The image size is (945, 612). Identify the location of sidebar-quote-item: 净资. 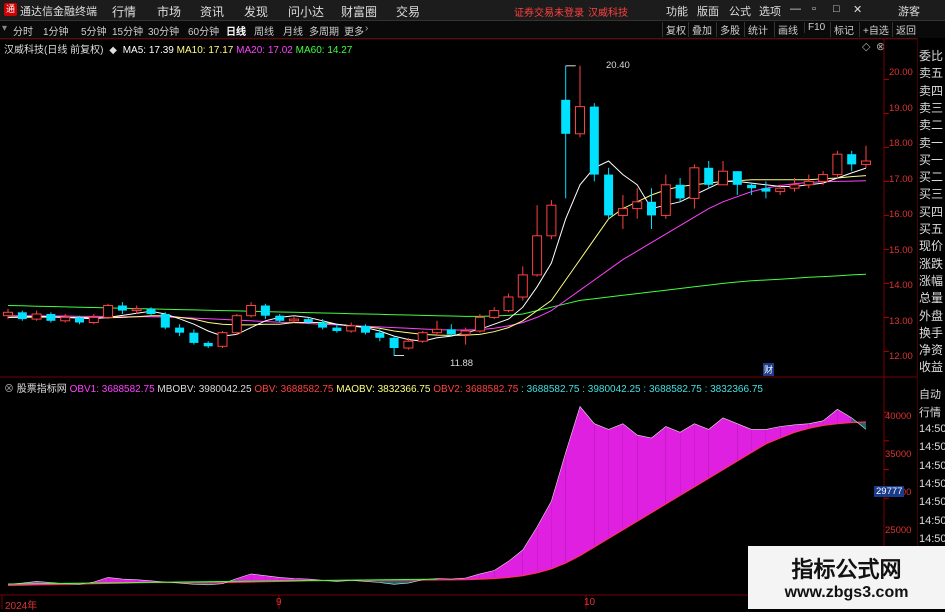
(931, 349).